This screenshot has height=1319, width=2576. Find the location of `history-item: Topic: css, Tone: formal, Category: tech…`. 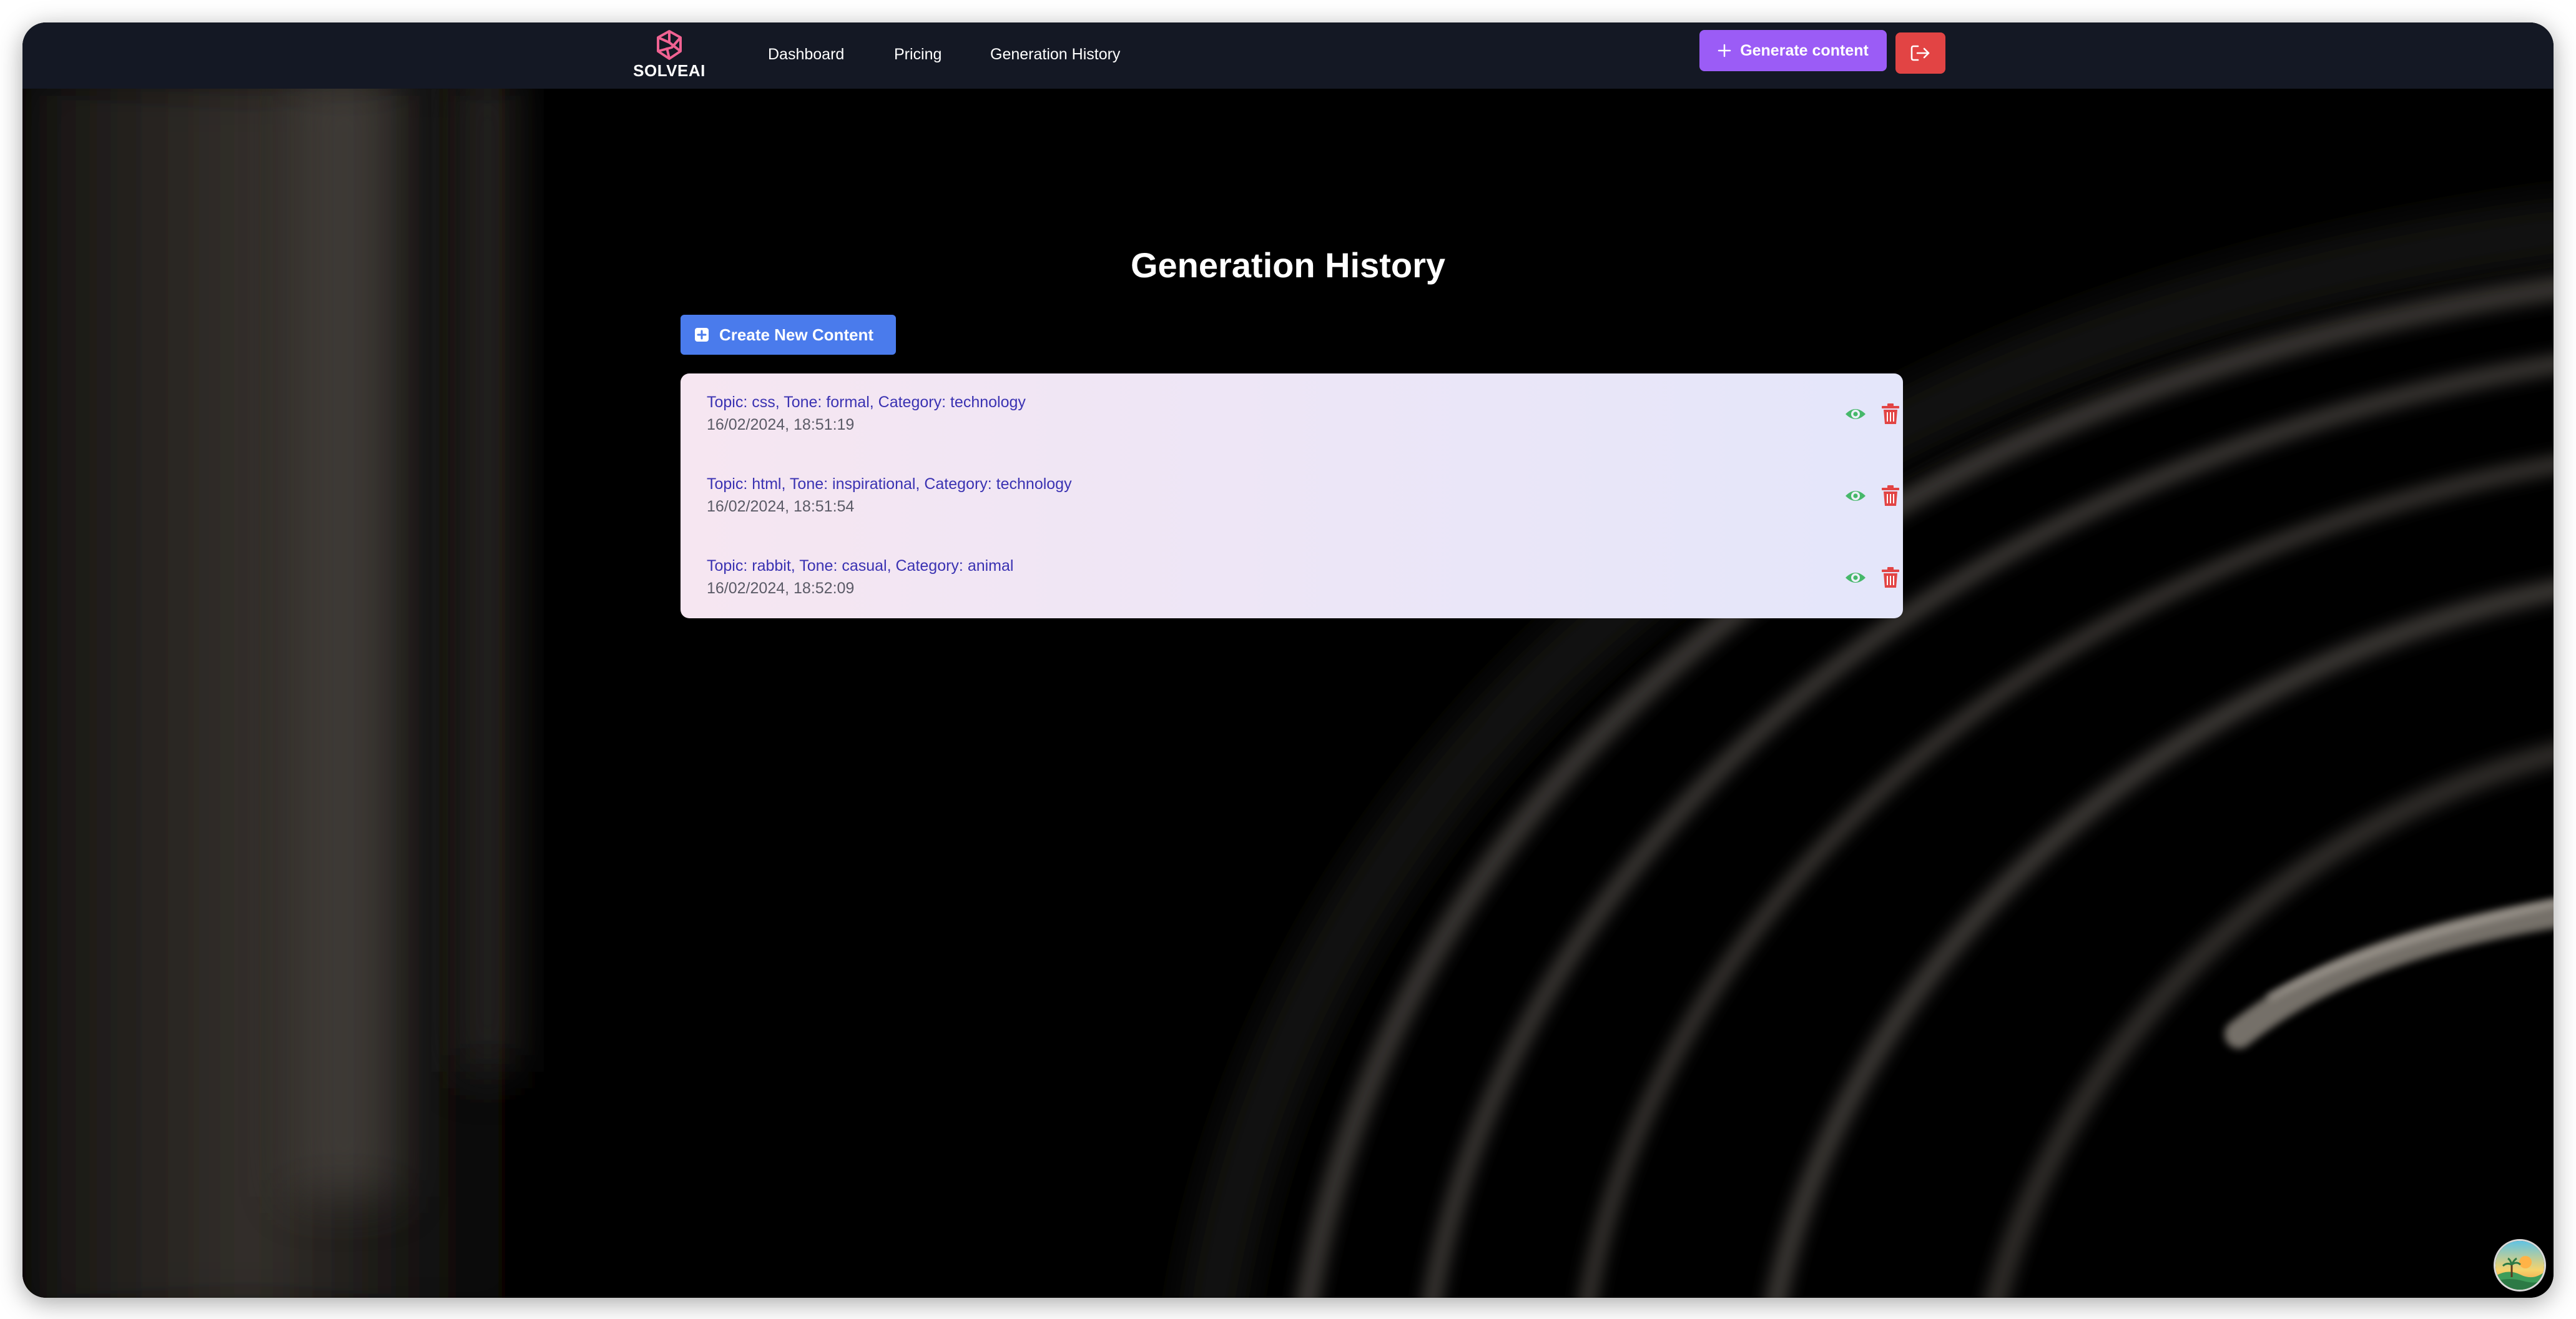

history-item: Topic: css, Tone: formal, Category: tech… is located at coordinates (1292, 414).